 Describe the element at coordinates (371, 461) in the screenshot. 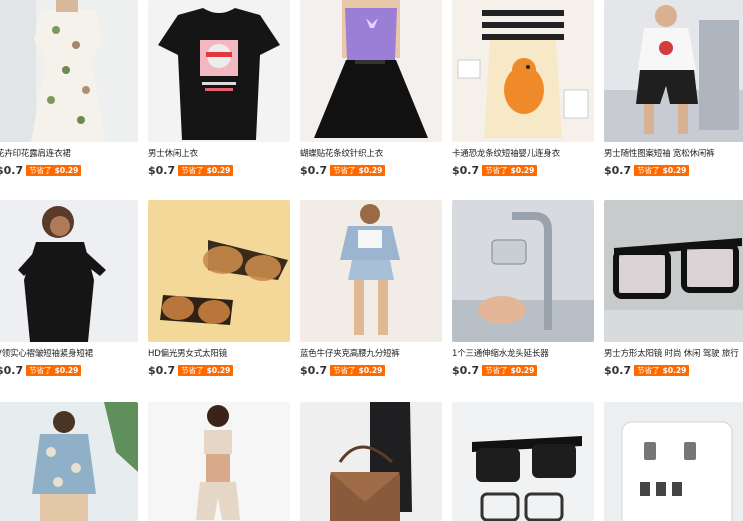

I see `brown-bag-image` at that location.